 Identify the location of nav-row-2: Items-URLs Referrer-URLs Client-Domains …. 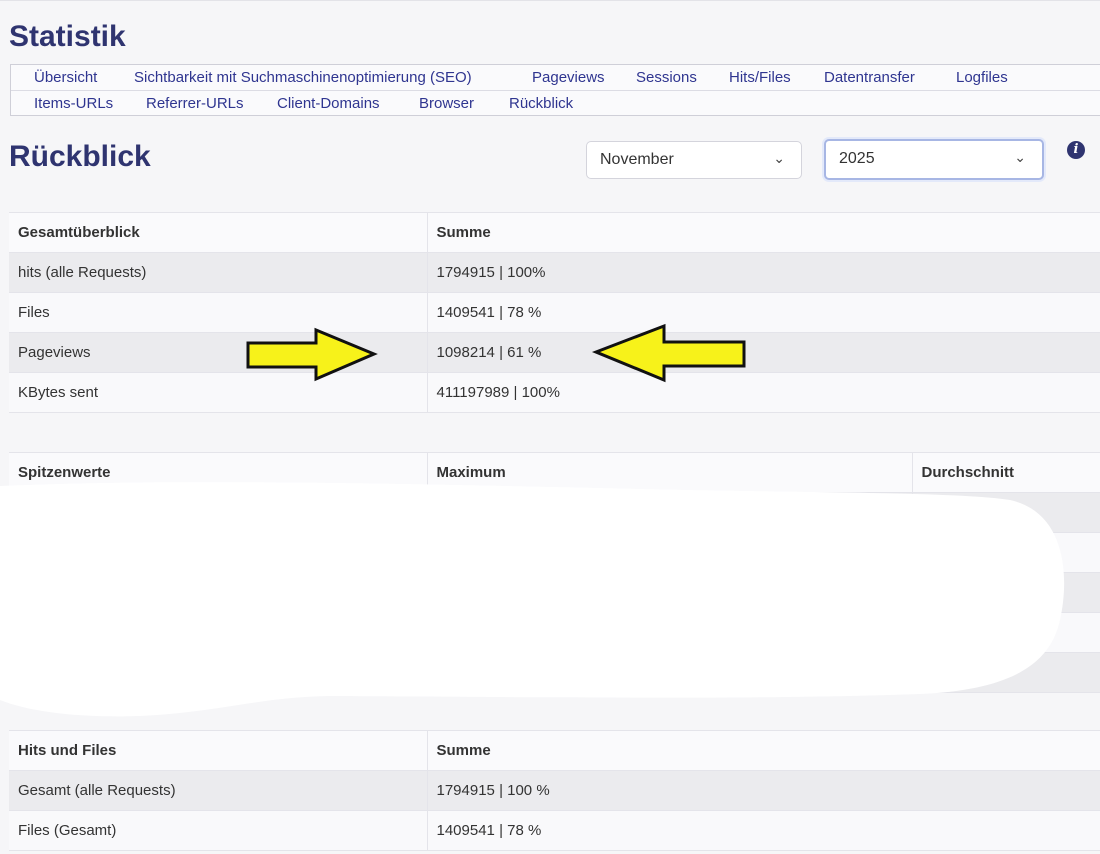
(555, 103).